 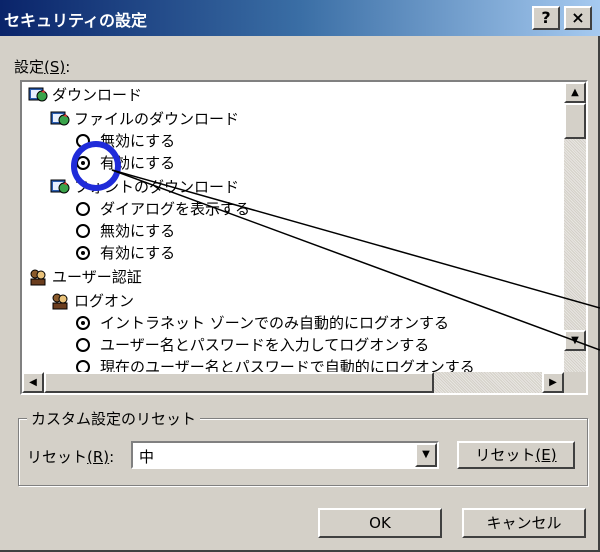 What do you see at coordinates (575, 382) in the screenshot?
I see `scroll-corner` at bounding box center [575, 382].